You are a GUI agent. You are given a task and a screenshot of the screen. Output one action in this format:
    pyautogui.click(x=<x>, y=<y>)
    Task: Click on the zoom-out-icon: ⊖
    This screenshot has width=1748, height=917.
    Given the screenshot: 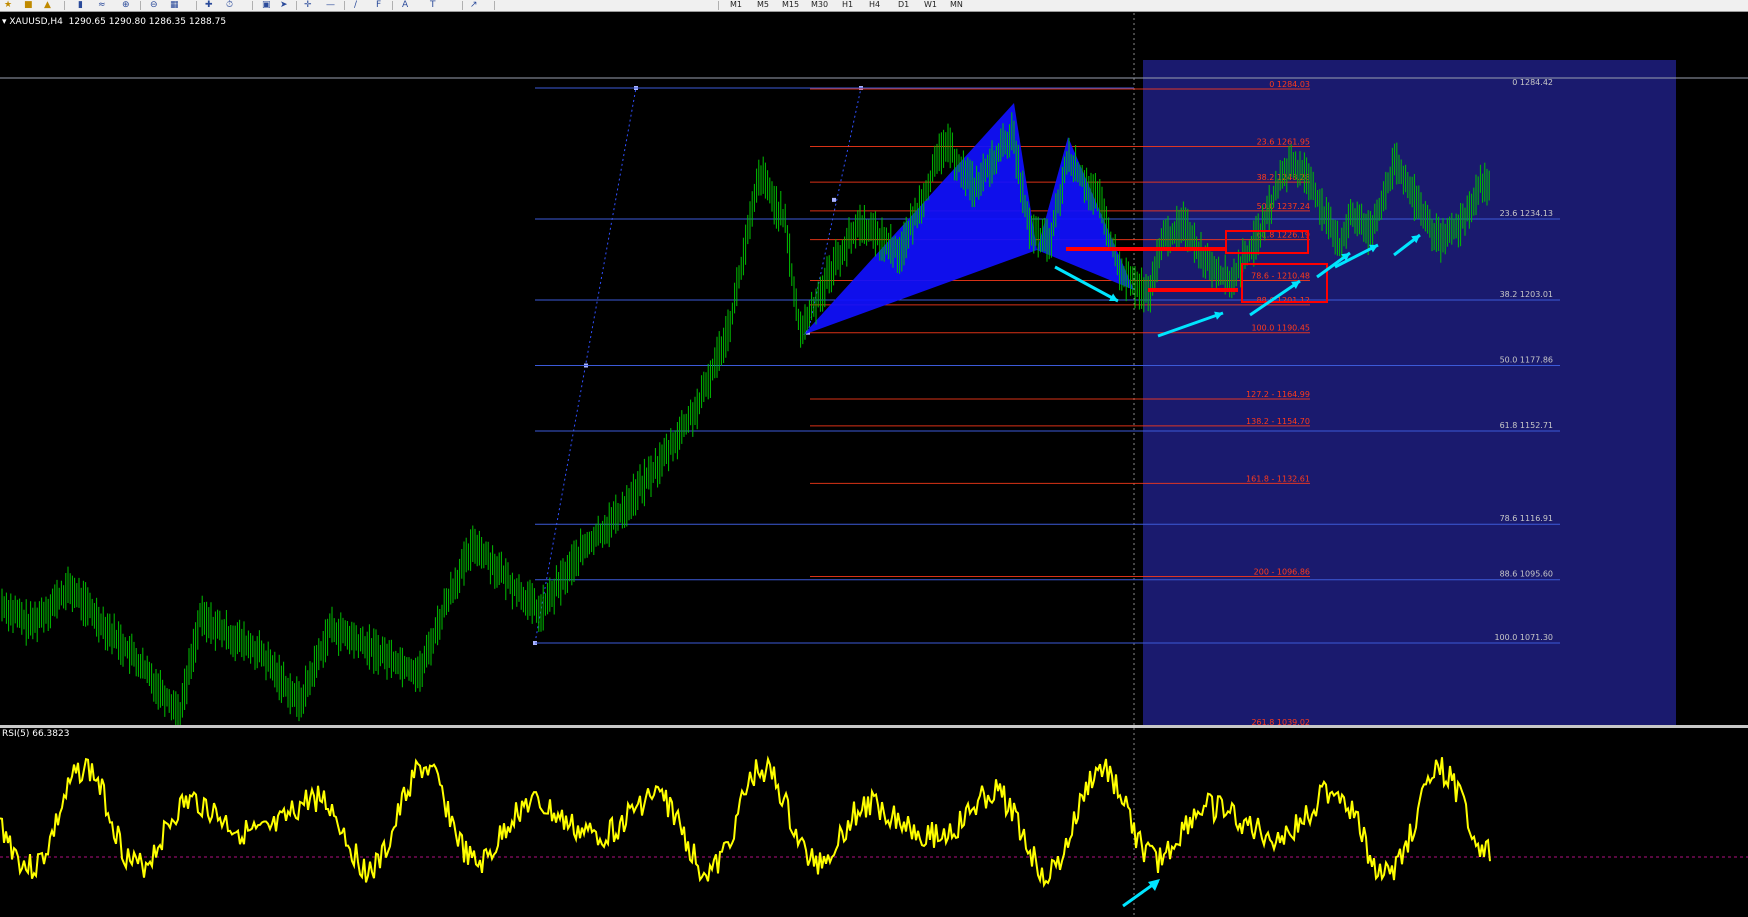 What is the action you would take?
    pyautogui.click(x=155, y=5)
    